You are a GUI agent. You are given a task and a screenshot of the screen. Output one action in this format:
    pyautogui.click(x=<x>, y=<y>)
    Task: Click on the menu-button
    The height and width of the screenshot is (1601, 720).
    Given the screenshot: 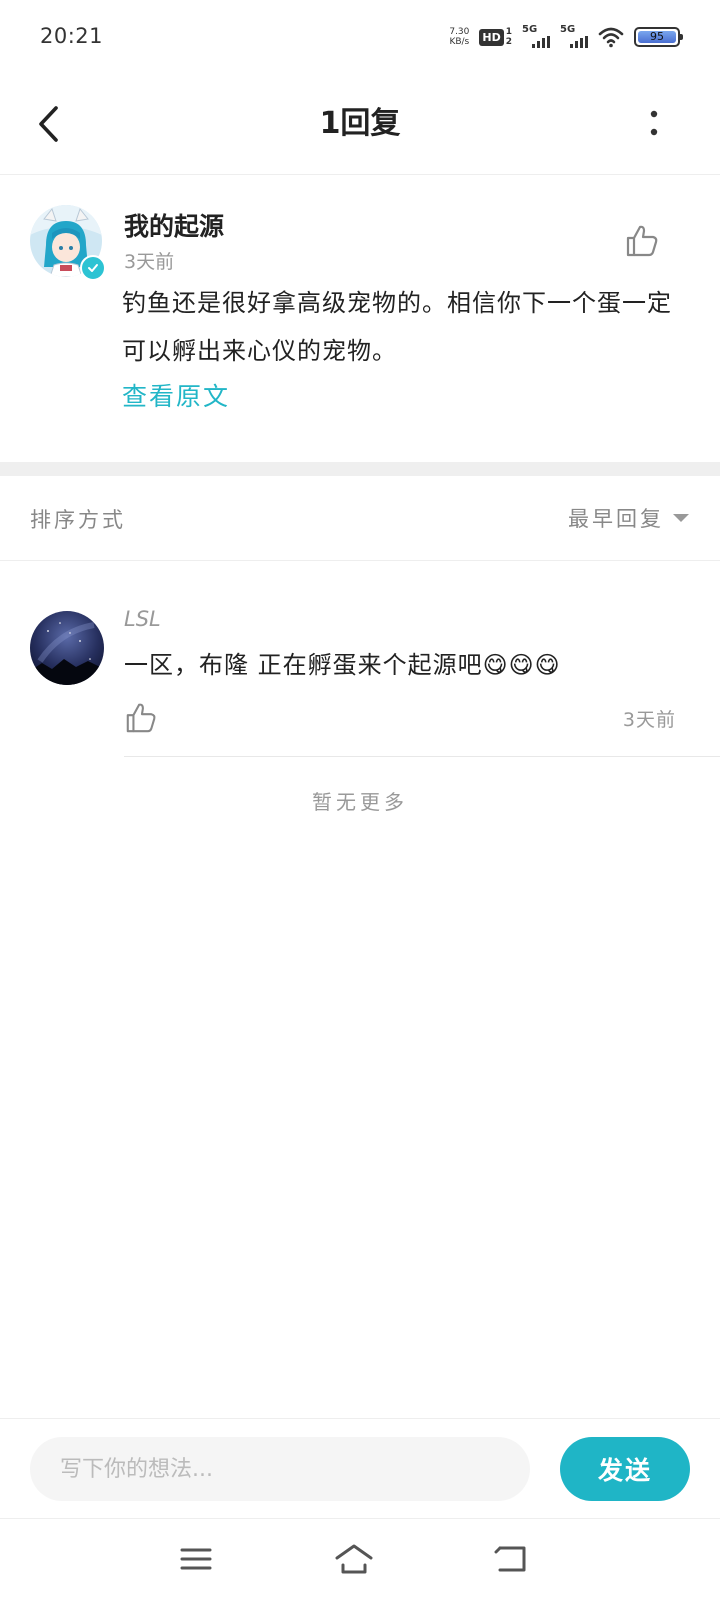 What is the action you would take?
    pyautogui.click(x=196, y=1559)
    